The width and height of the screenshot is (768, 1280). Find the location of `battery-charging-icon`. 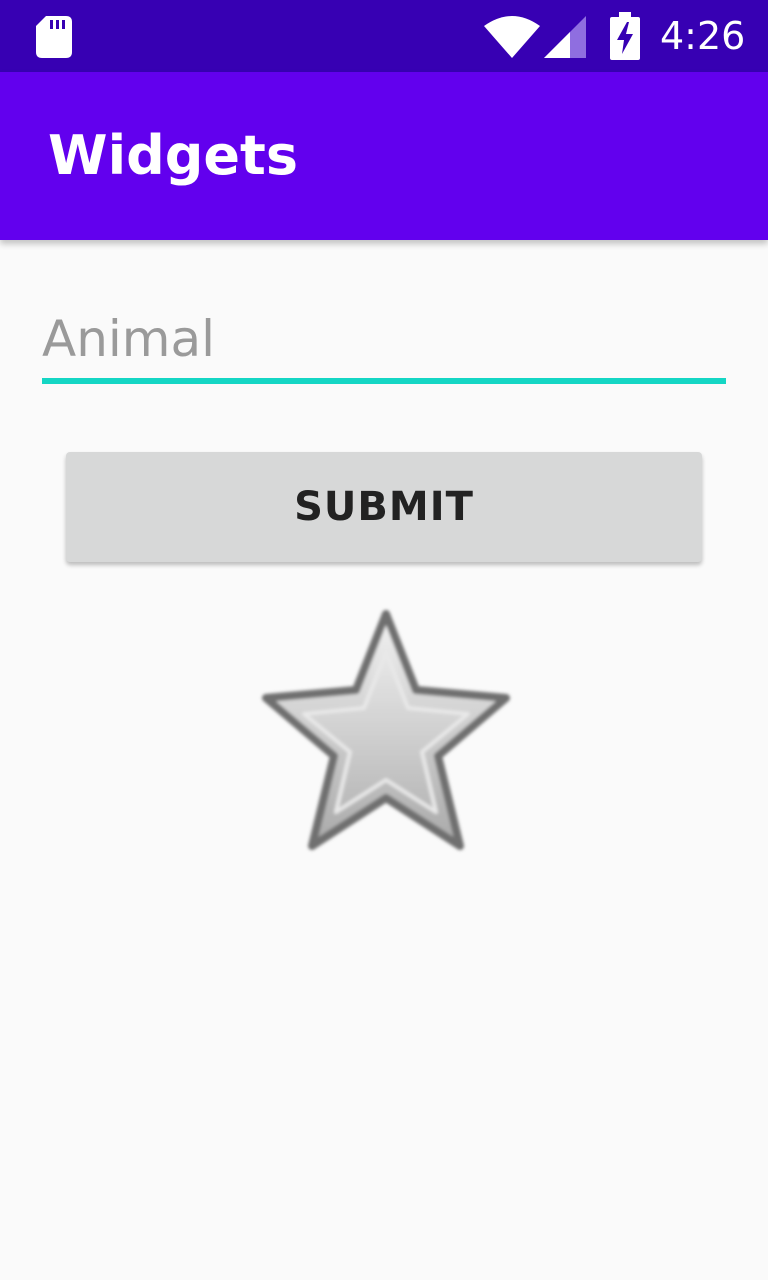

battery-charging-icon is located at coordinates (625, 36).